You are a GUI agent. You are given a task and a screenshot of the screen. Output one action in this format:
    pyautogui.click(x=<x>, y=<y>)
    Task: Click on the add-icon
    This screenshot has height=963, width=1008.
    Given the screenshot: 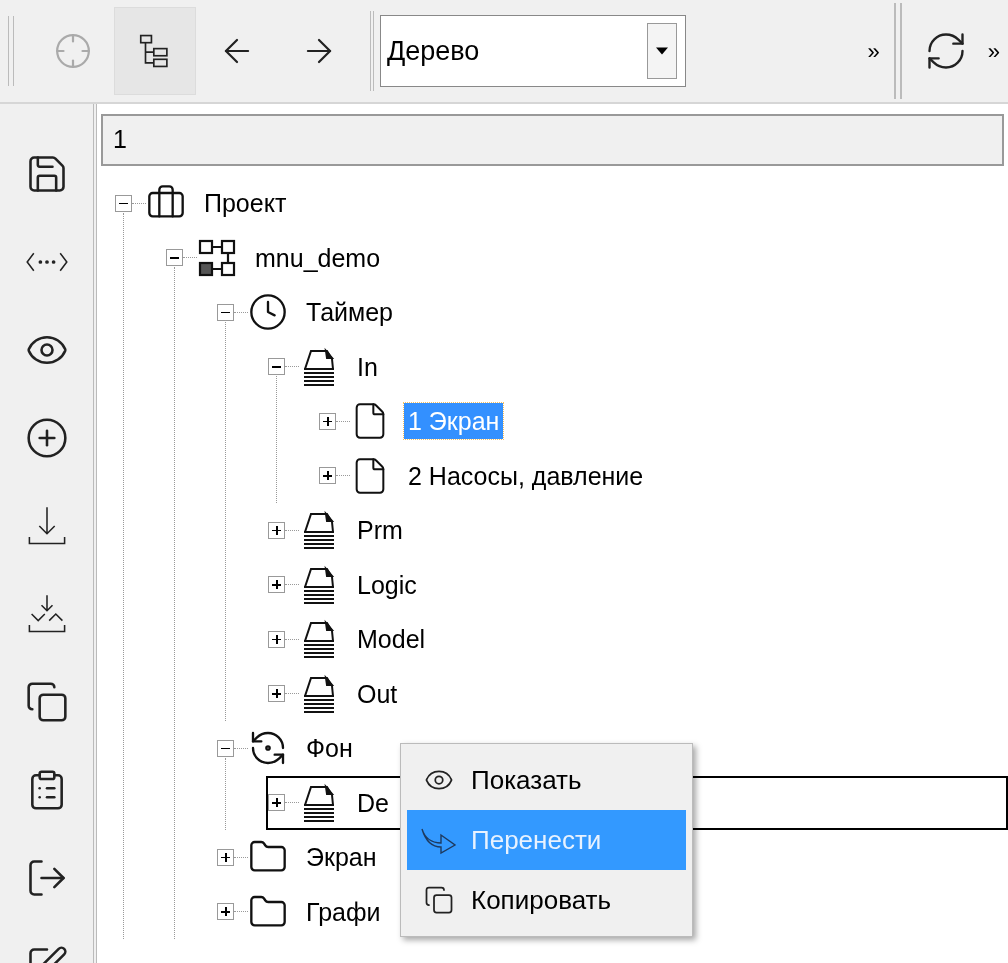 What is the action you would take?
    pyautogui.click(x=46, y=438)
    